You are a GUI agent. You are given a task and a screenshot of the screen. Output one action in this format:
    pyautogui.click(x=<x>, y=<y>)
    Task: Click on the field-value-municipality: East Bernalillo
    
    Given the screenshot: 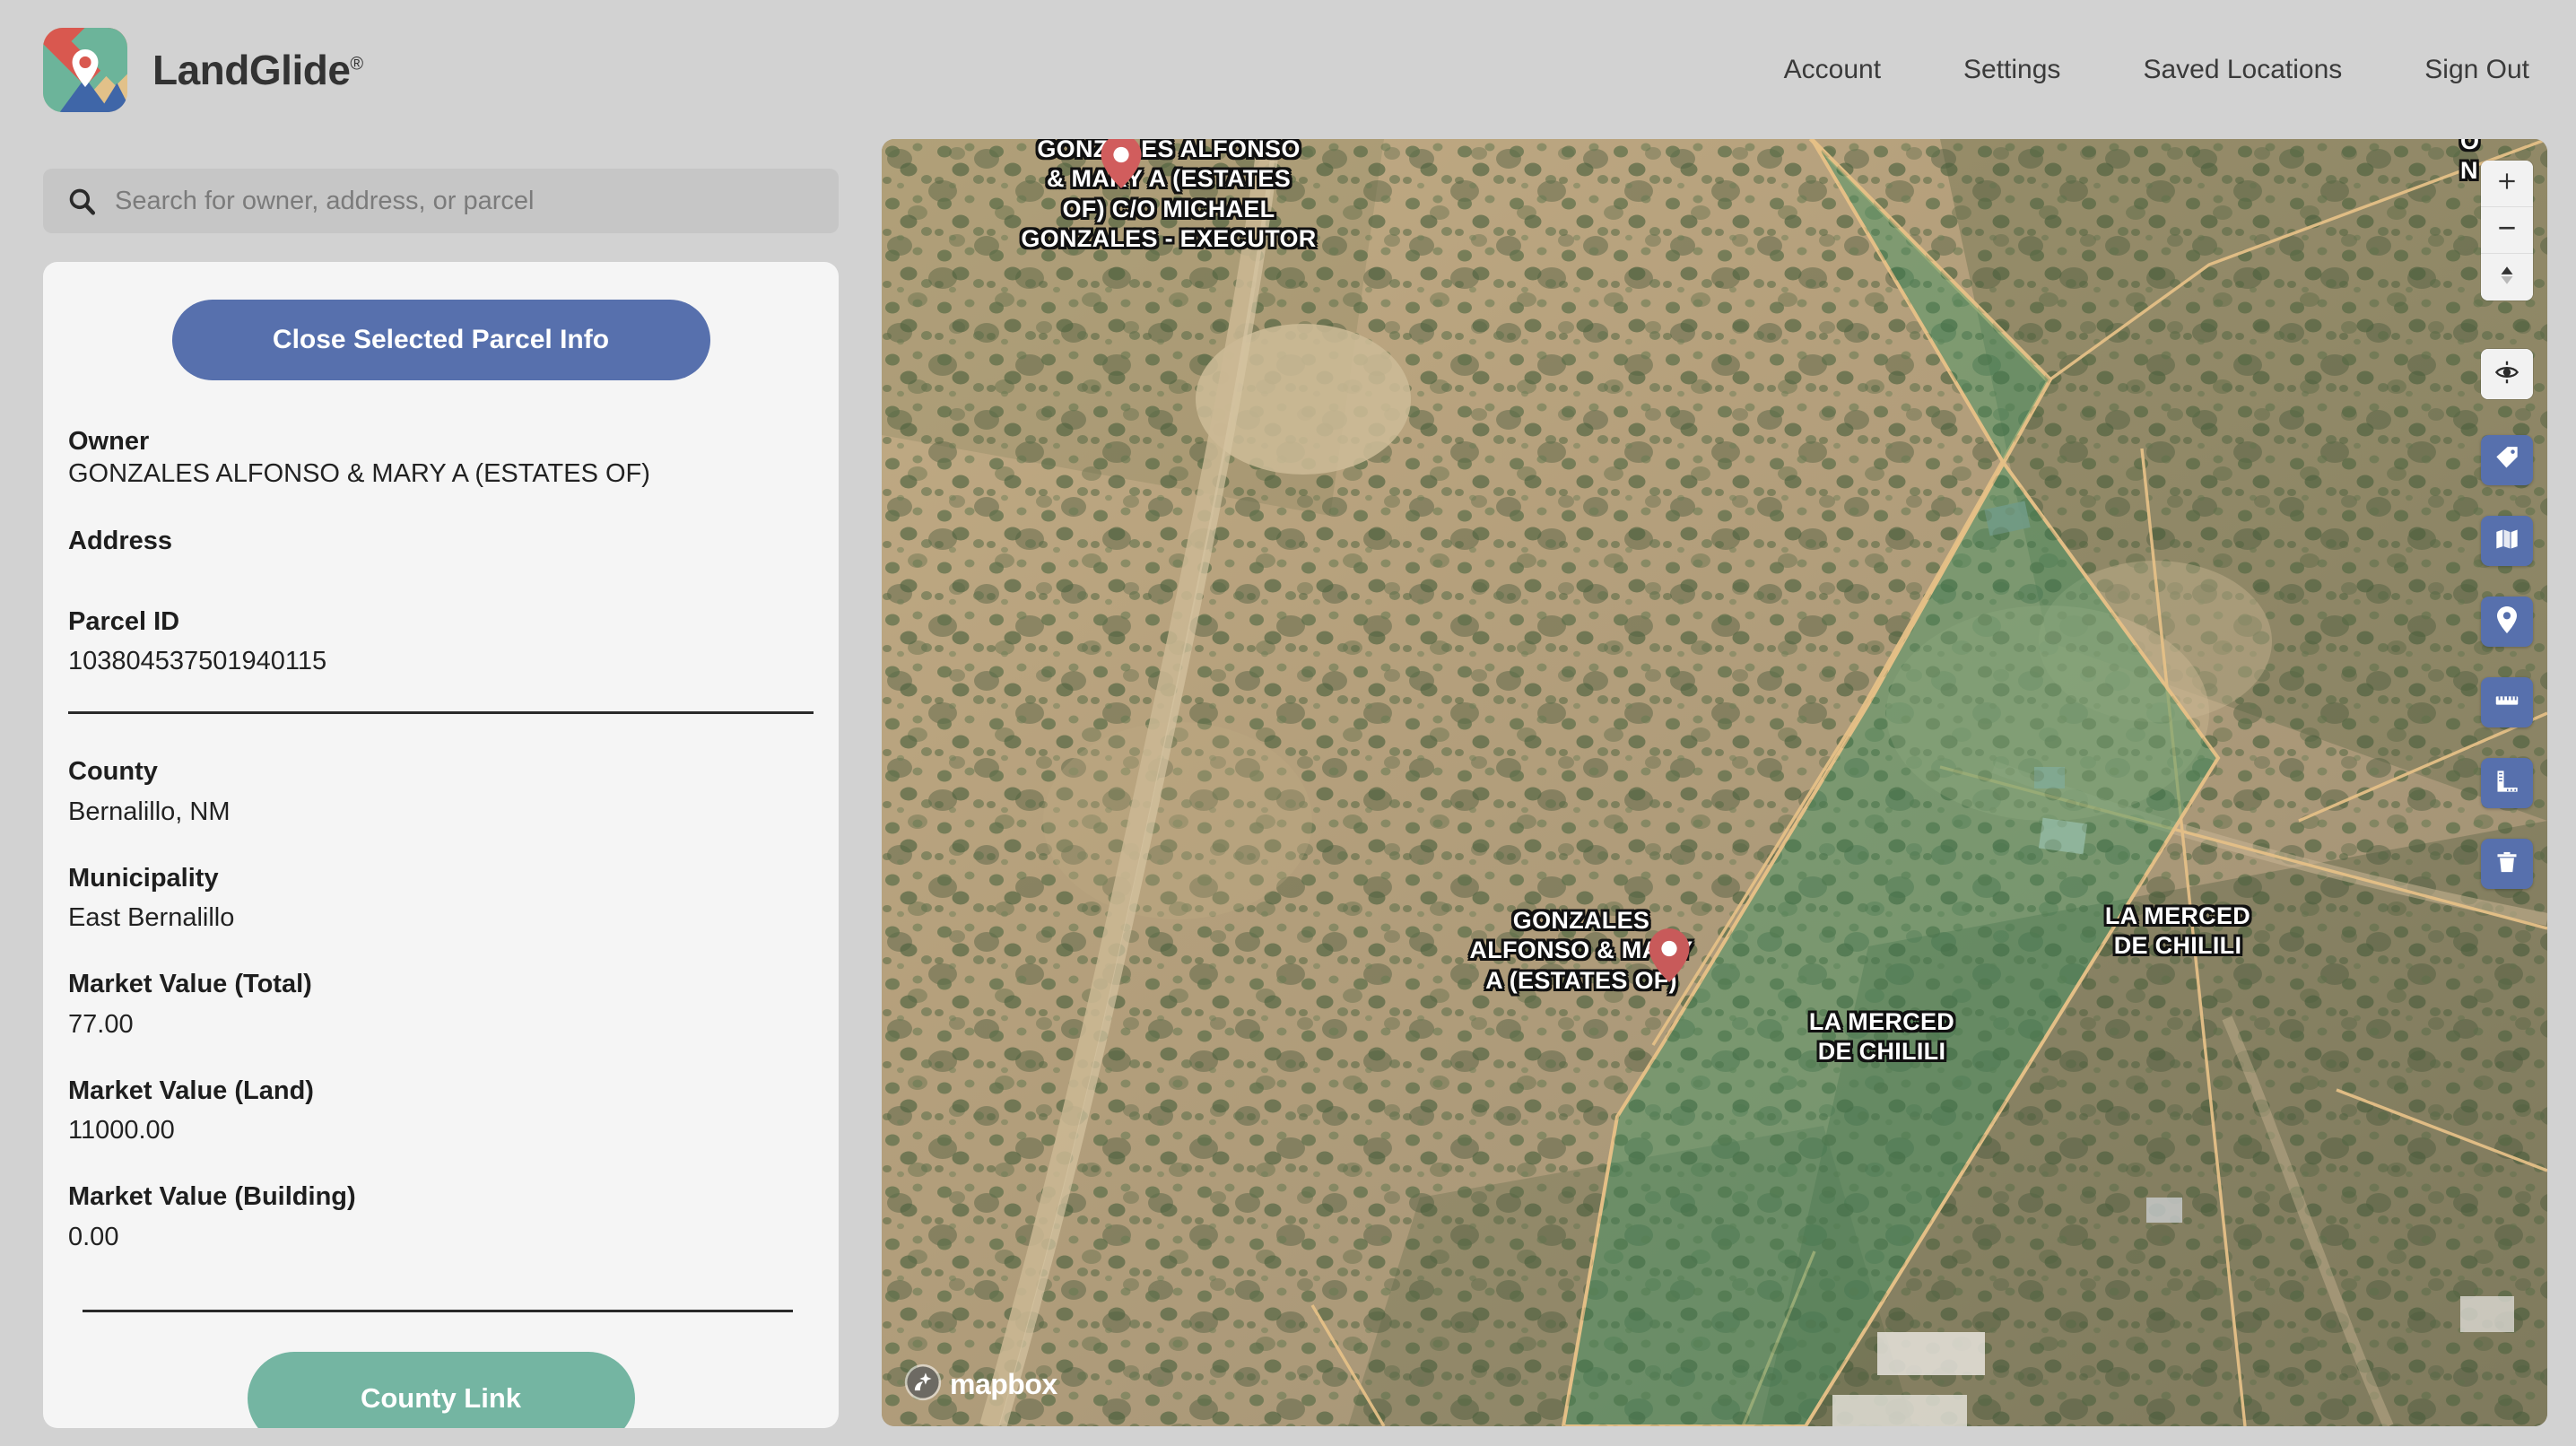 What is the action you would take?
    pyautogui.click(x=151, y=917)
    